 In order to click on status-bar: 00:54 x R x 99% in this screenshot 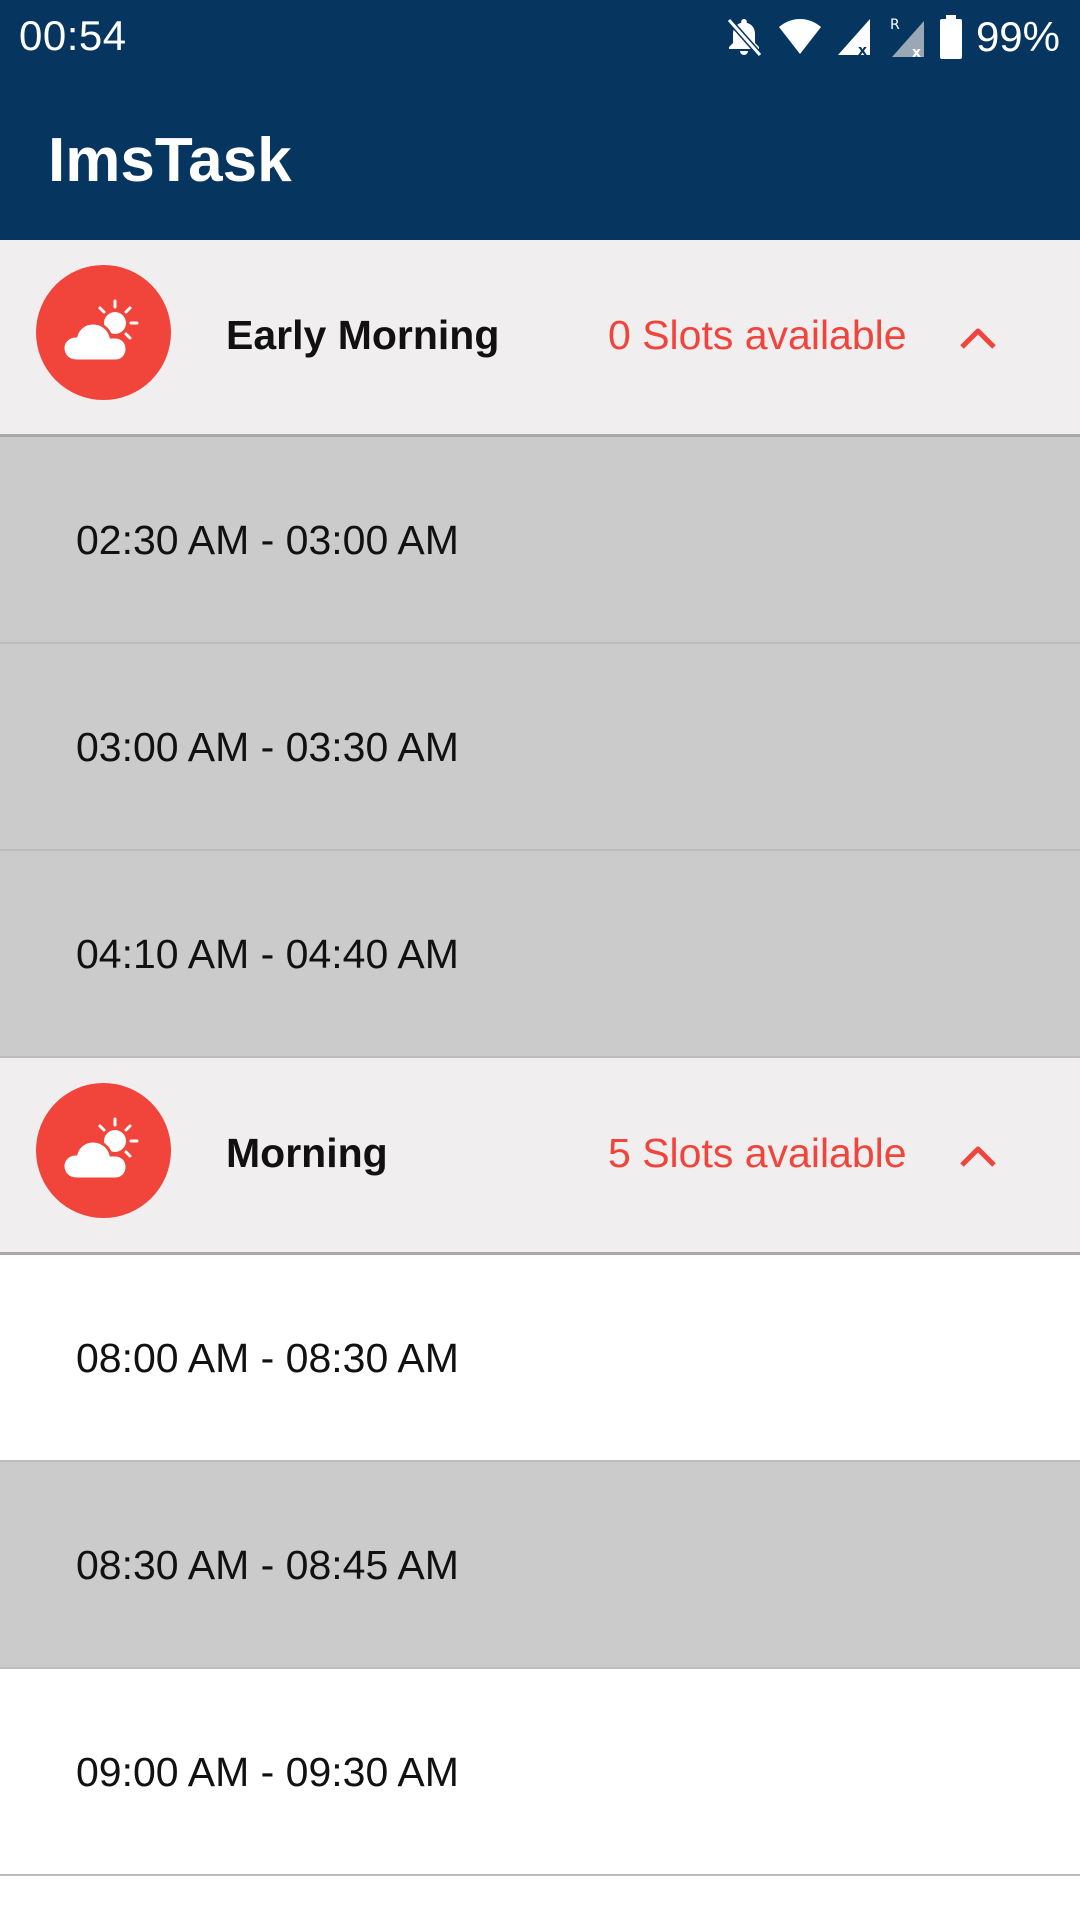, I will do `click(540, 37)`.